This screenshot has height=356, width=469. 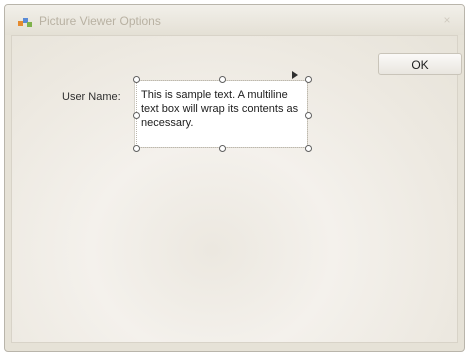 I want to click on resize-handle-top-left, so click(x=136, y=79).